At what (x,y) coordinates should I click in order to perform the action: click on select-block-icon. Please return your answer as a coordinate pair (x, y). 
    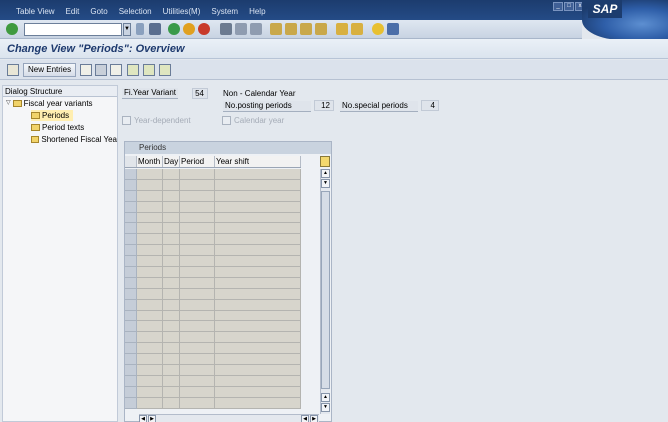
    Looking at the image, I should click on (149, 70).